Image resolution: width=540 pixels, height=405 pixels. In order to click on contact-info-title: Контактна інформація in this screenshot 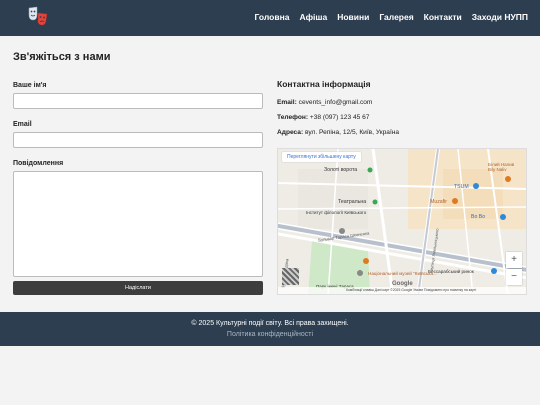, I will do `click(324, 84)`.